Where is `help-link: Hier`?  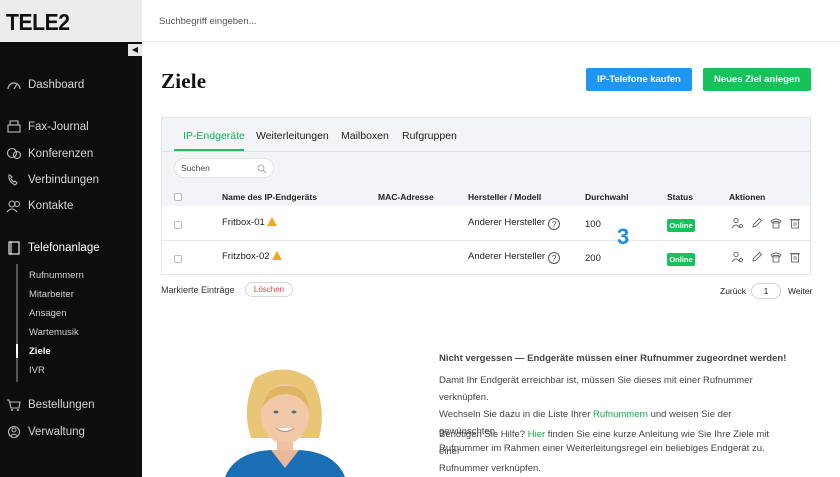
help-link: Hier is located at coordinates (536, 434).